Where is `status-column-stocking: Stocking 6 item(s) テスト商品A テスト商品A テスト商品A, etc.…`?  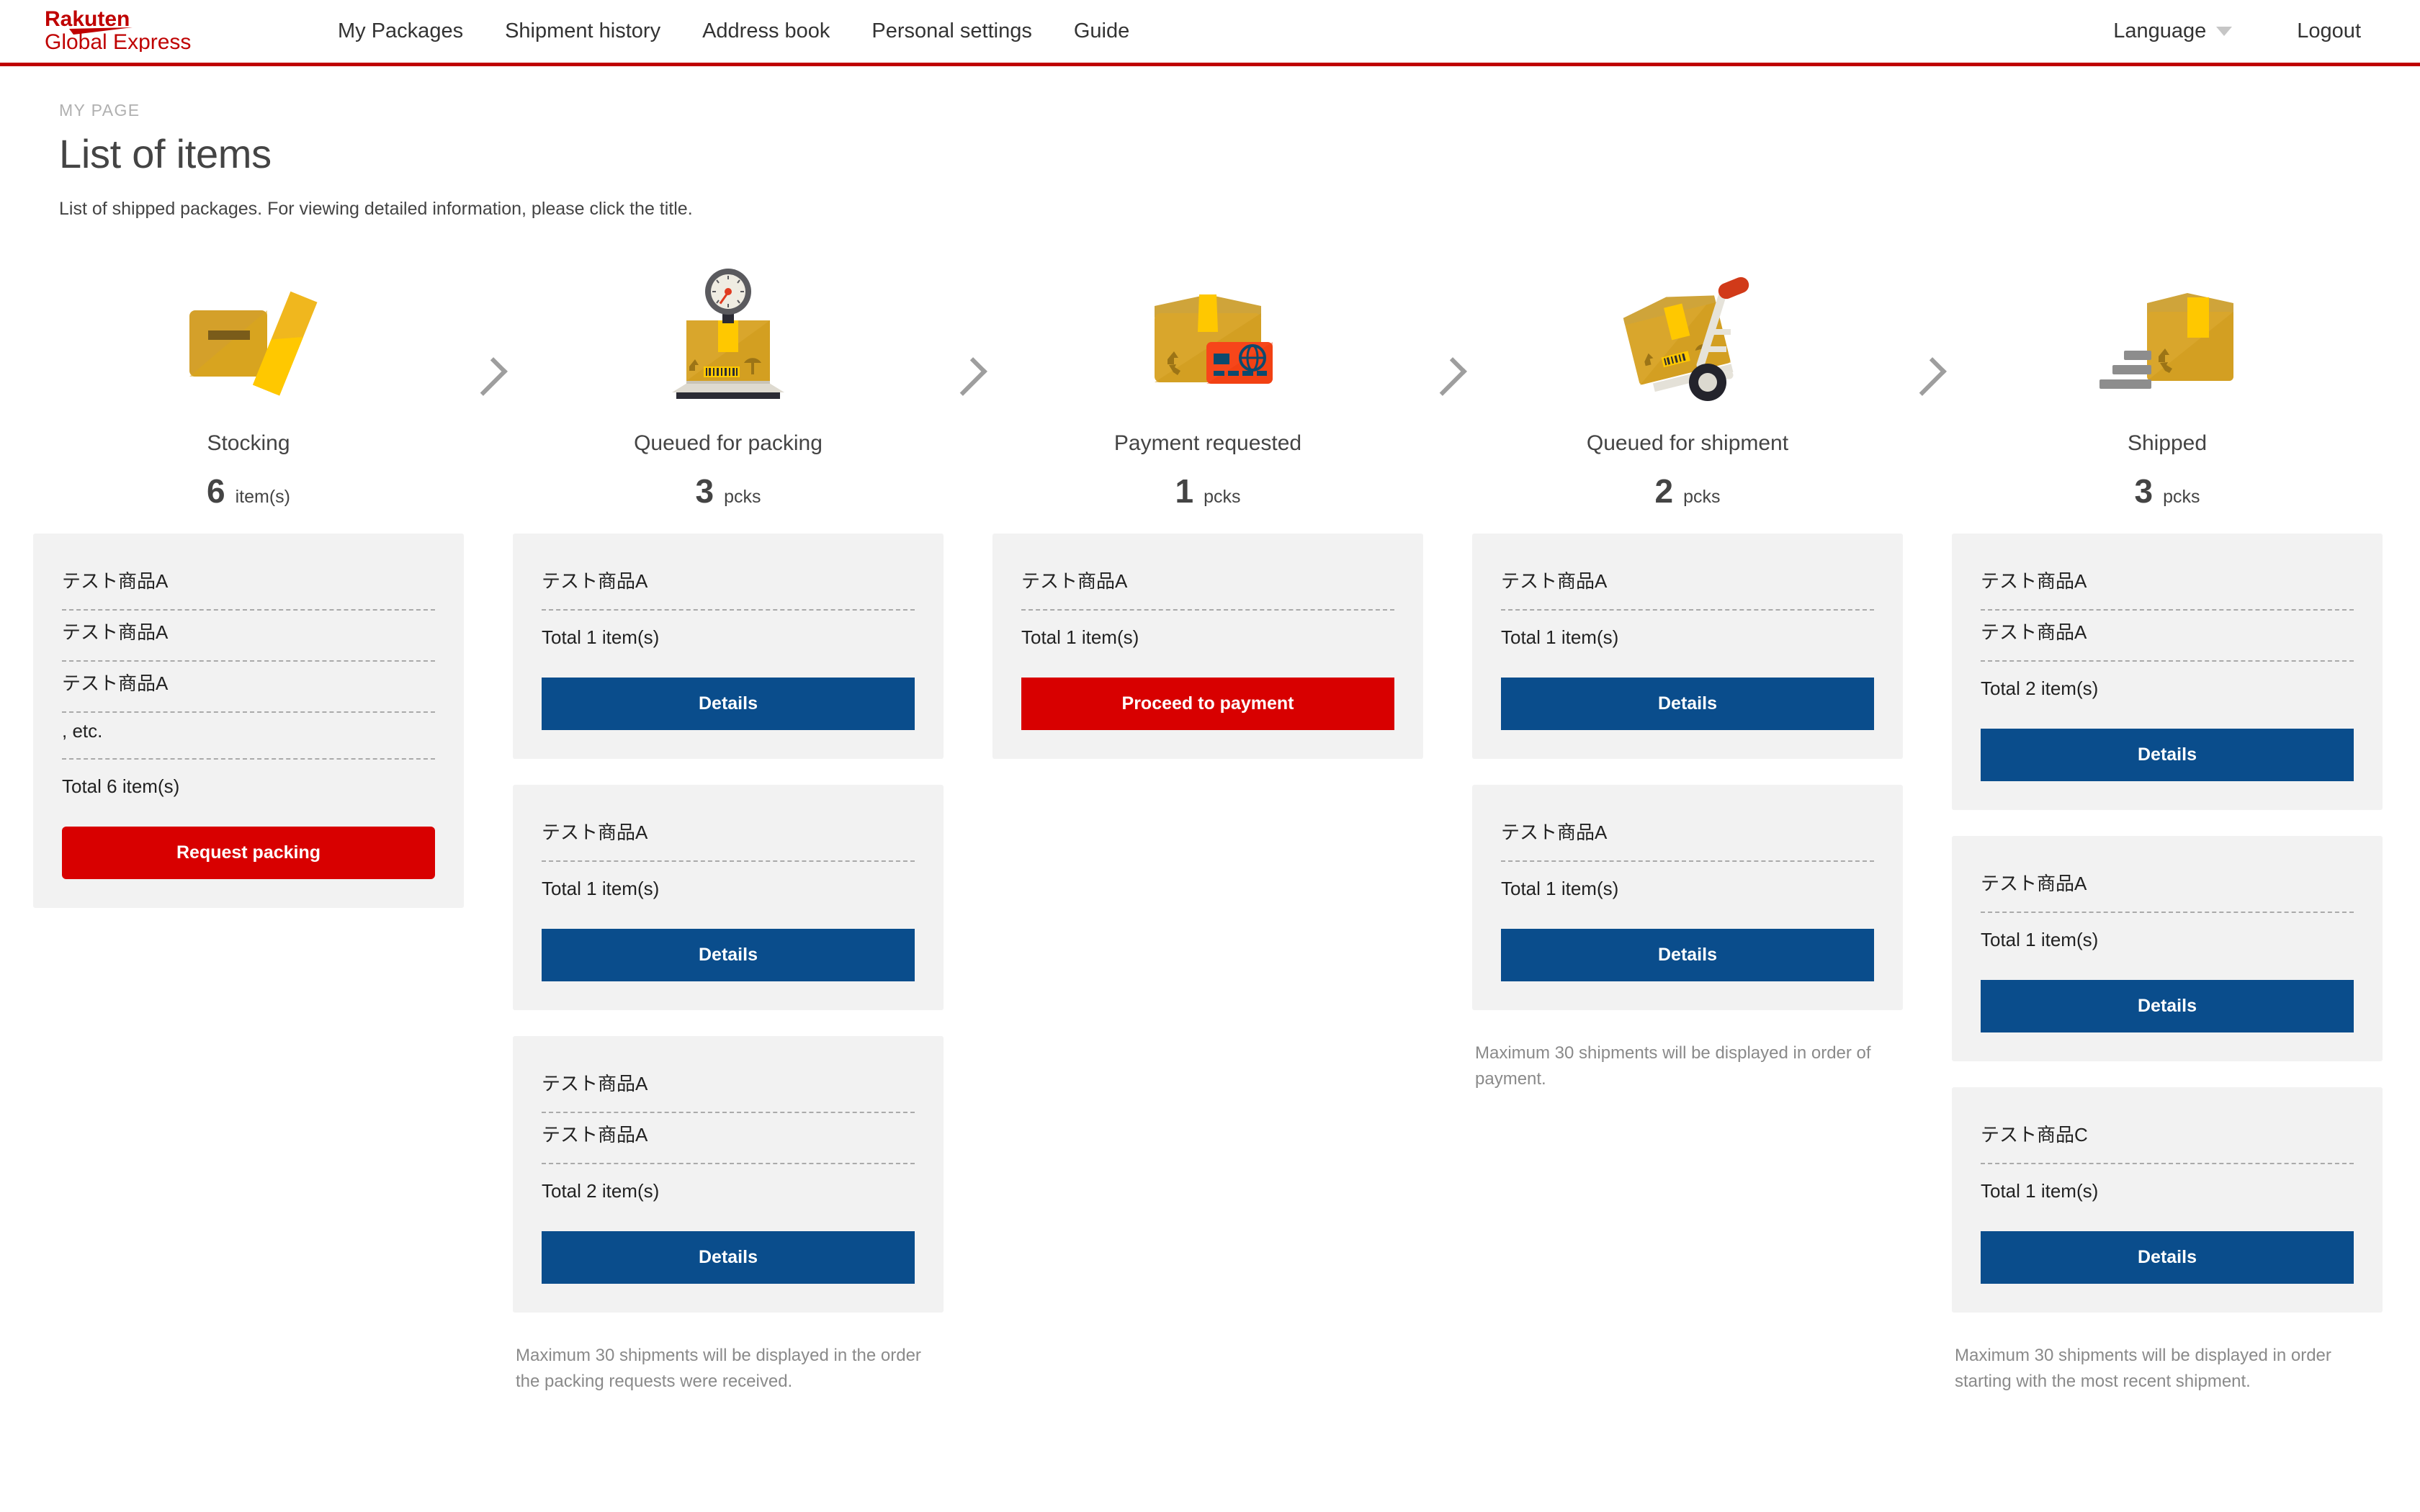 status-column-stocking: Stocking 6 item(s) テスト商品A テスト商品A テスト商品A, etc.… is located at coordinates (248, 584).